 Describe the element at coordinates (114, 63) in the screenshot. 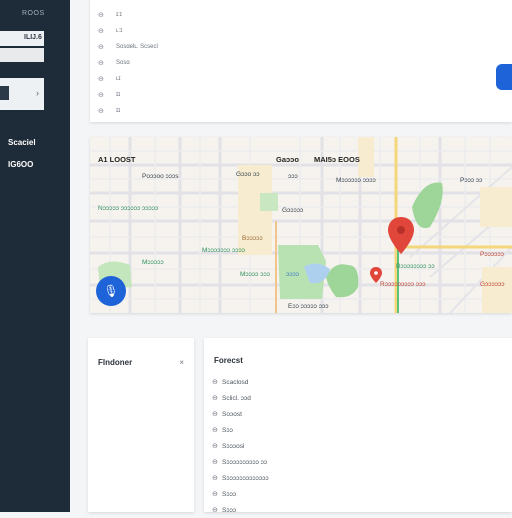

I see `list-item: ⊖ Sosɑ` at that location.